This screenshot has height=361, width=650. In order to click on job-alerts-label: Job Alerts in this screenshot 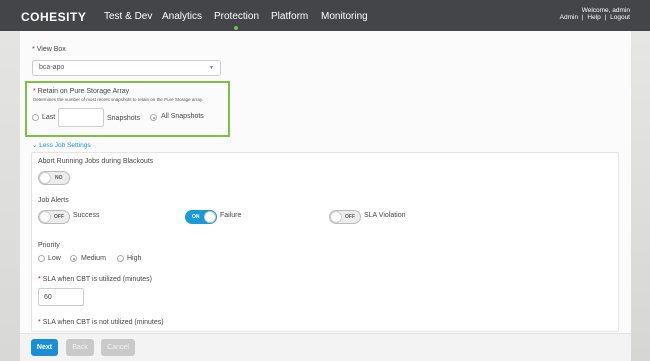, I will do `click(53, 200)`.